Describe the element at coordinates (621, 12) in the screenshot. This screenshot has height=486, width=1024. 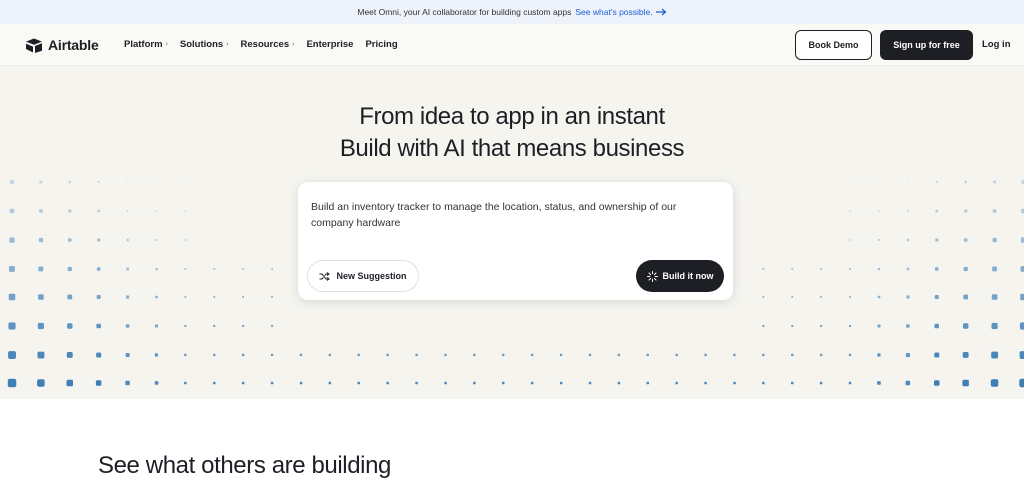
I see `banner-link: See what's possible.` at that location.